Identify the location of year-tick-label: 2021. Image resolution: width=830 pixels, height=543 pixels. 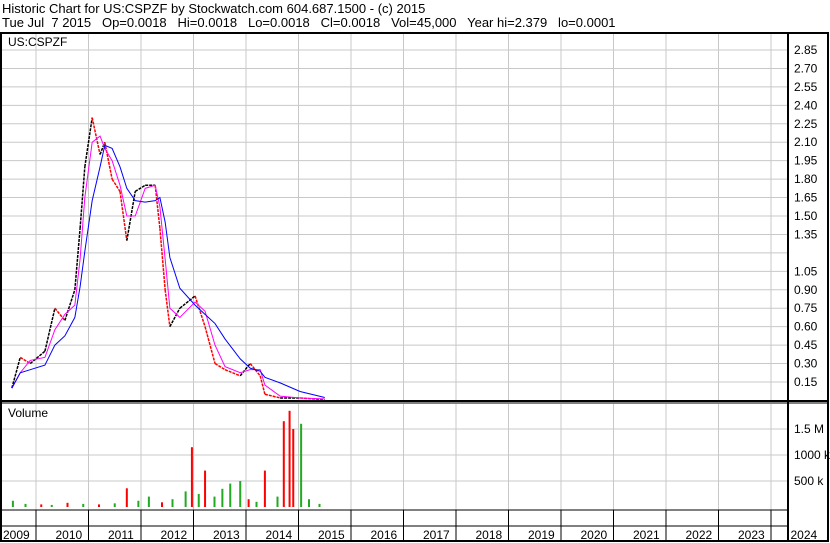
(646, 535).